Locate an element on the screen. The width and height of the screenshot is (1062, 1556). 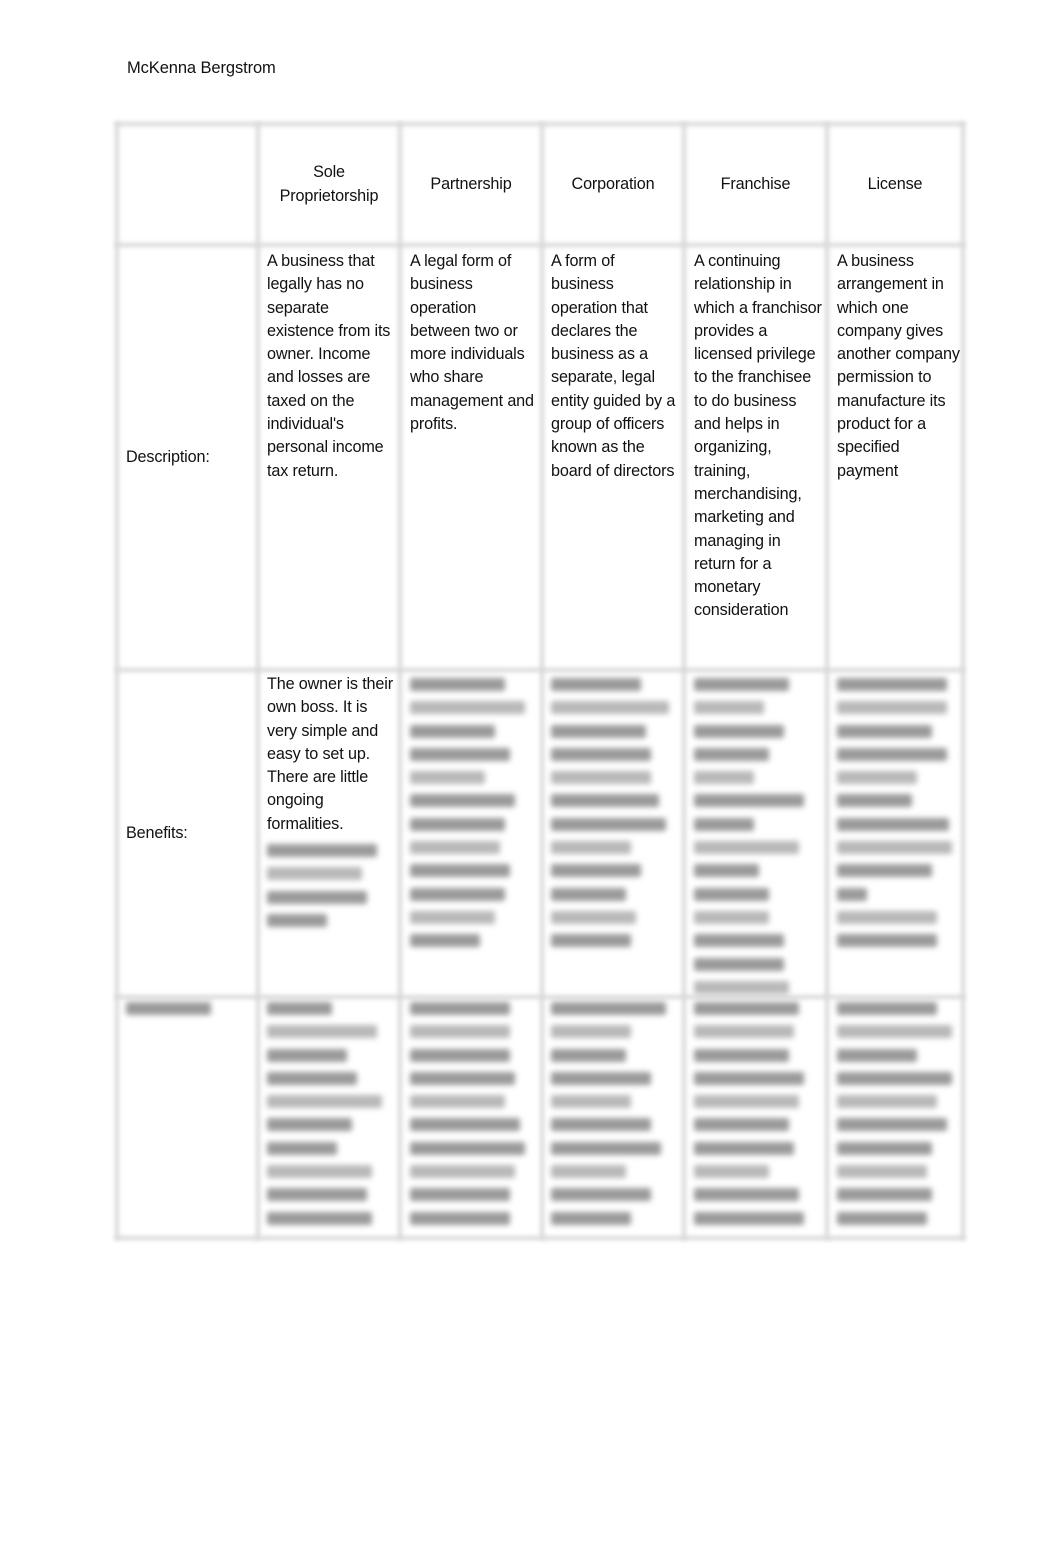
header-license: License is located at coordinates (895, 183).